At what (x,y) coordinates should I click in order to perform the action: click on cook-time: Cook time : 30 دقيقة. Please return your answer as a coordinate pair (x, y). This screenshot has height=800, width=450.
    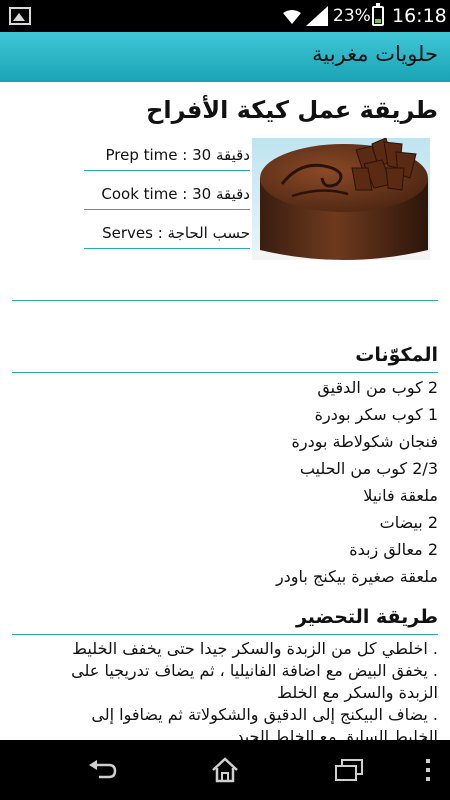
    Looking at the image, I should click on (175, 194).